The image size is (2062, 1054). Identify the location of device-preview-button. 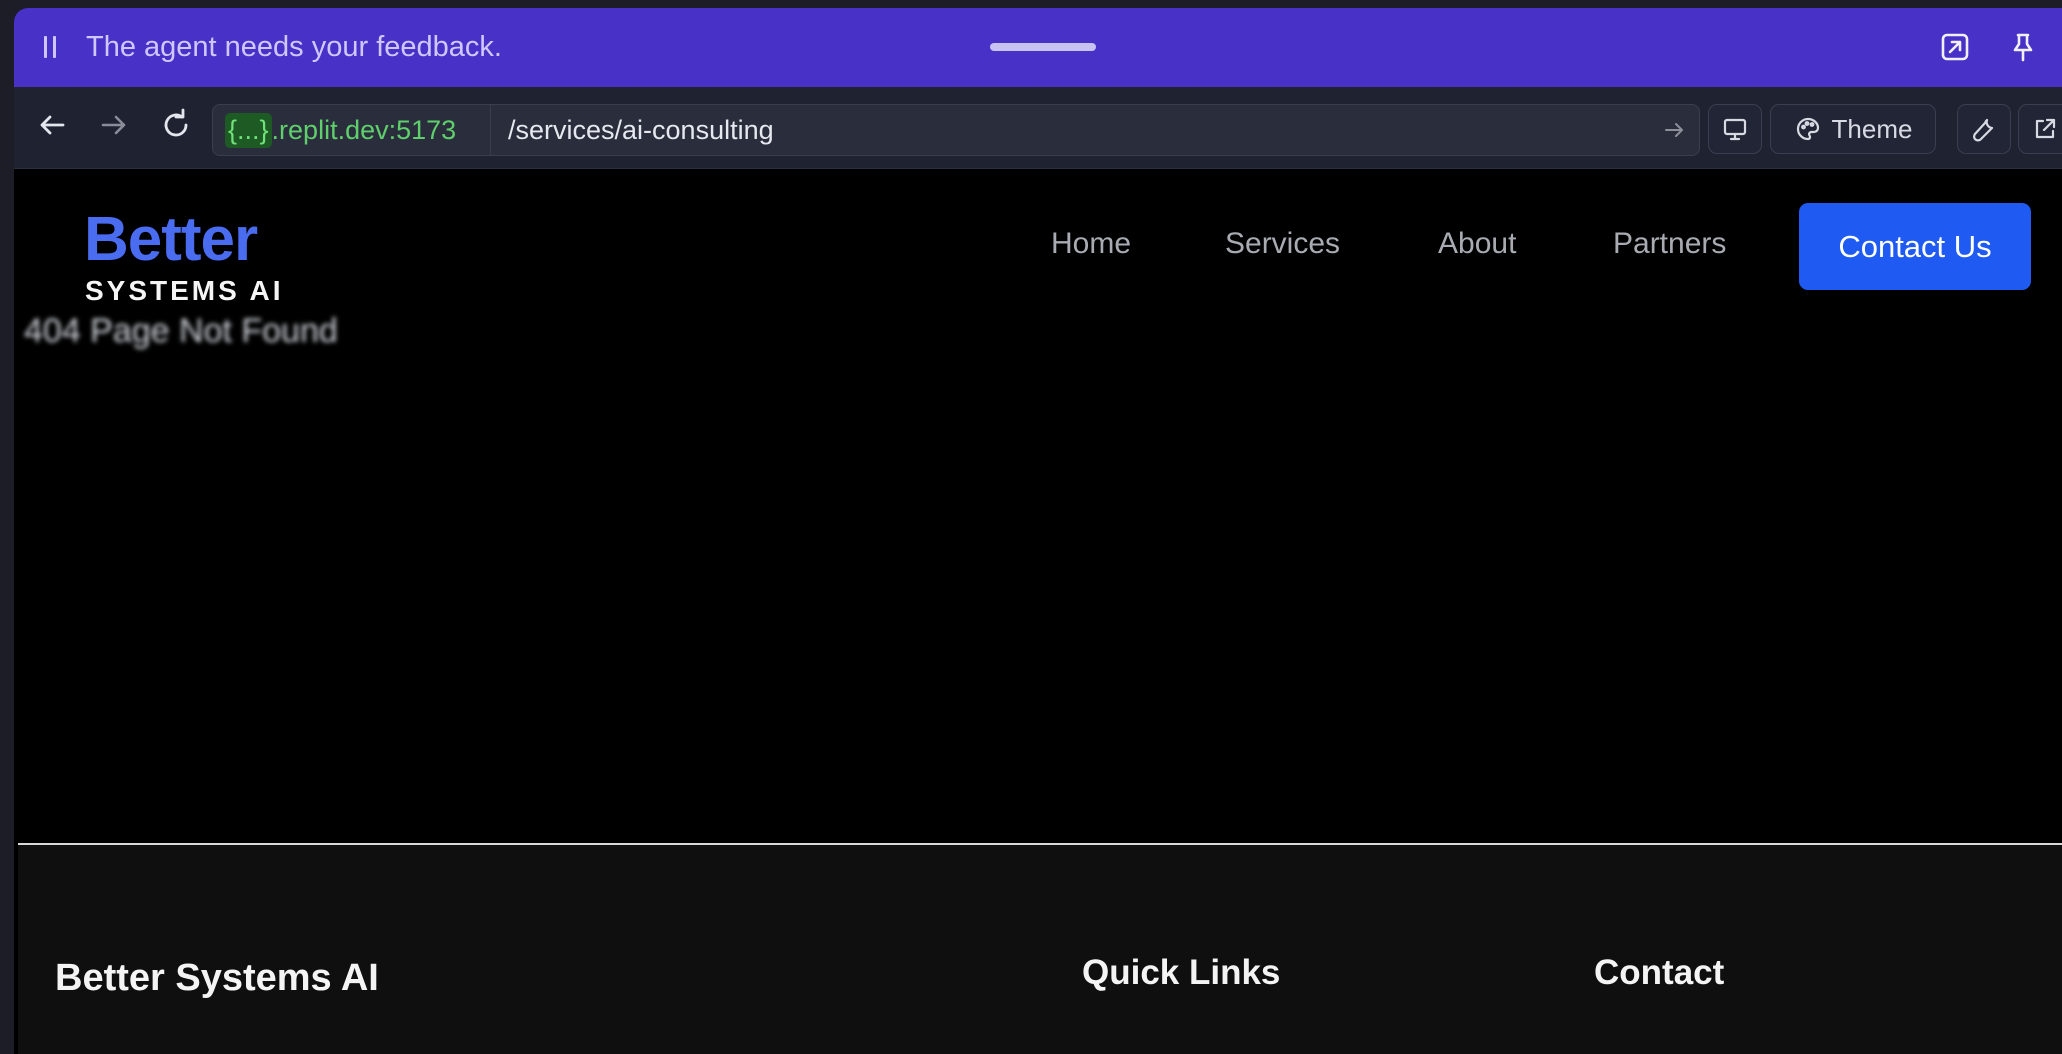
(1735, 129).